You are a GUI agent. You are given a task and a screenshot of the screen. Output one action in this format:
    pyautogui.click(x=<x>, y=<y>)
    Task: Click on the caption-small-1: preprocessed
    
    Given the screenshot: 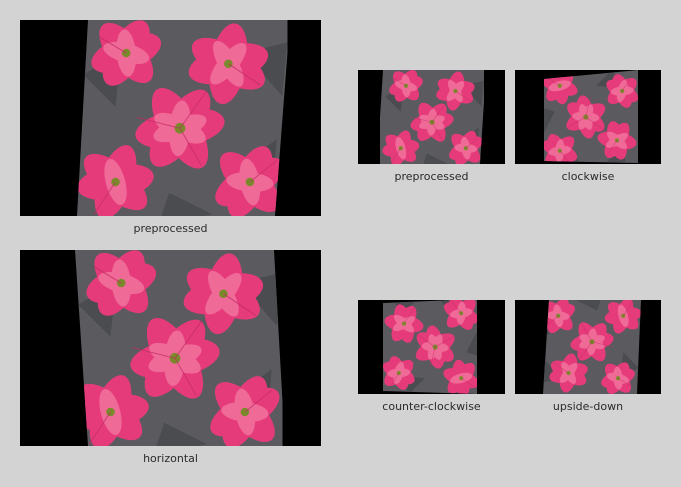 What is the action you would take?
    pyautogui.click(x=431, y=176)
    